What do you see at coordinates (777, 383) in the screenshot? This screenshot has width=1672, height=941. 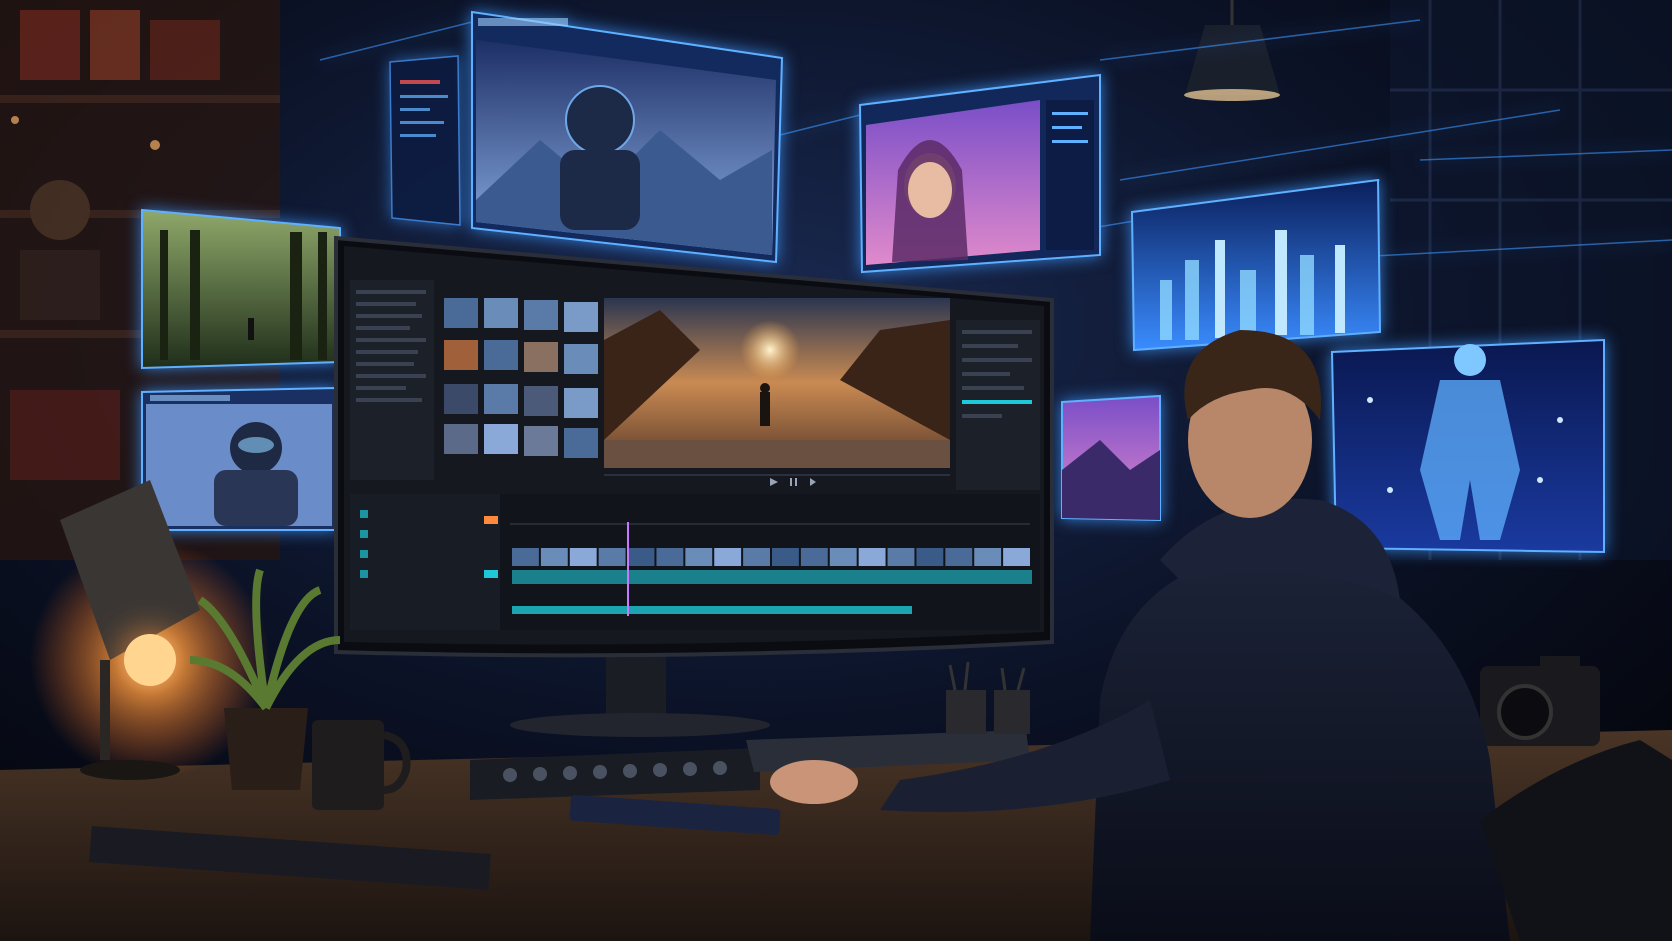 I see `video-preview` at bounding box center [777, 383].